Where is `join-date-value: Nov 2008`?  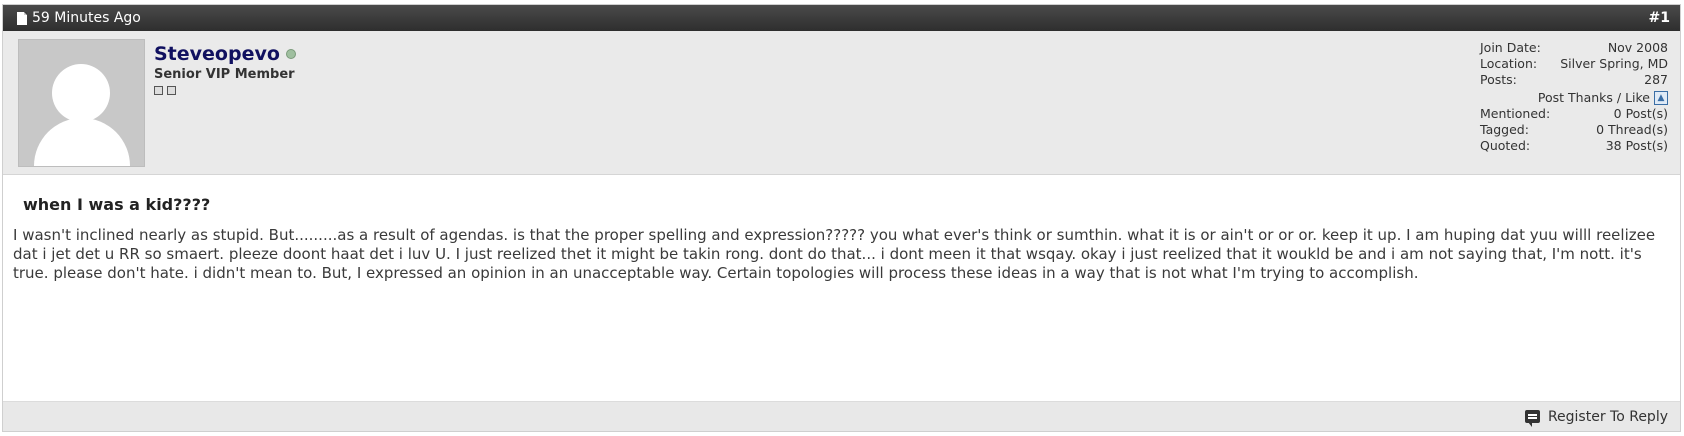
join-date-value: Nov 2008 is located at coordinates (1637, 47).